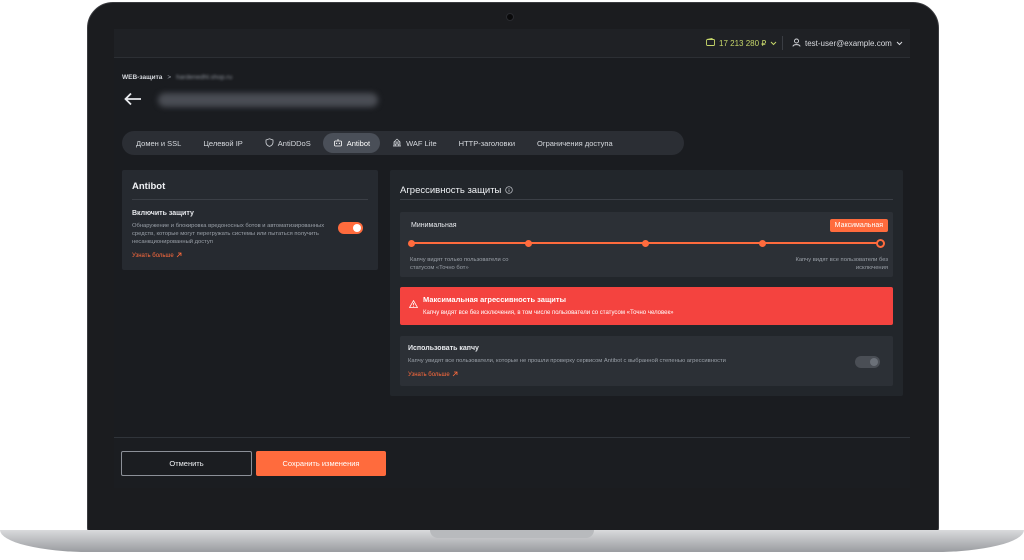 The width and height of the screenshot is (1024, 560). Describe the element at coordinates (163, 213) in the screenshot. I see `enable-protection-label: Включить защиту` at that location.